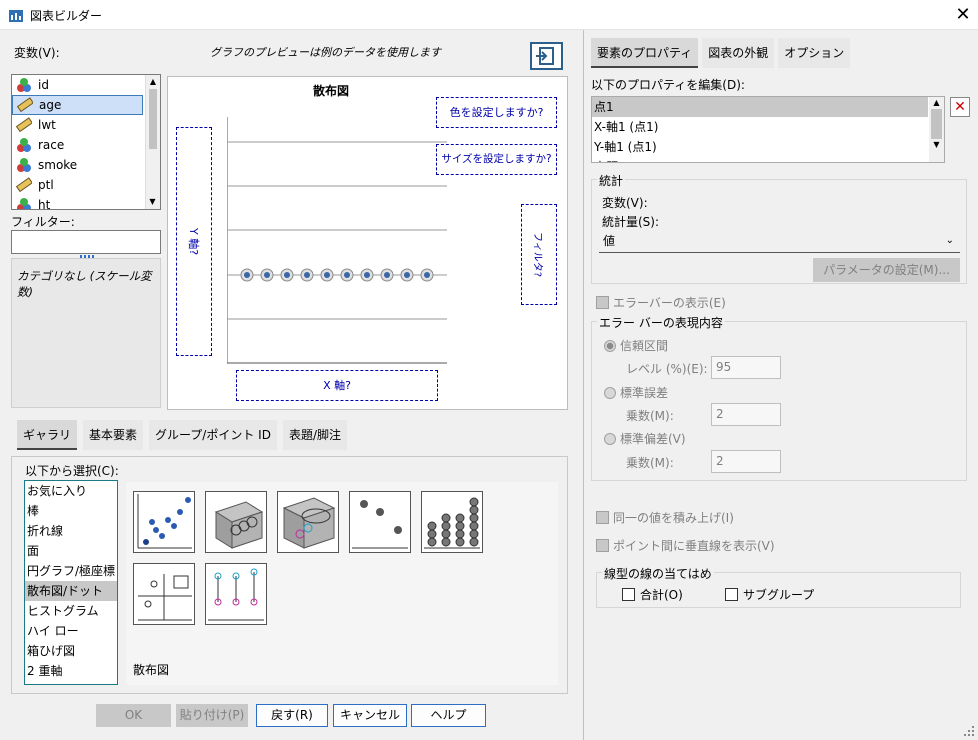  What do you see at coordinates (152, 142) in the screenshot?
I see `variable-scrollbar: ▲ ▼` at bounding box center [152, 142].